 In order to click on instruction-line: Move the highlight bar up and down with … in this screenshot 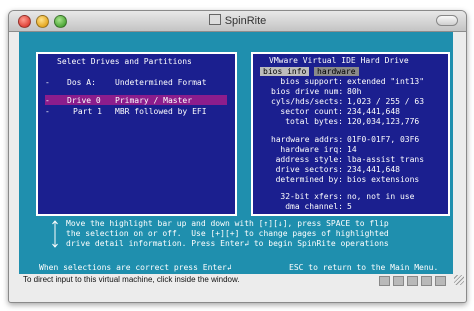, I will do `click(227, 223)`.